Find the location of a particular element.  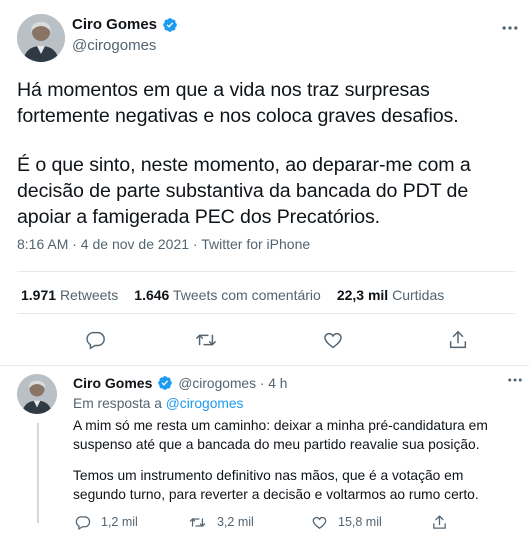

quotes-count: 1.646 is located at coordinates (152, 295).